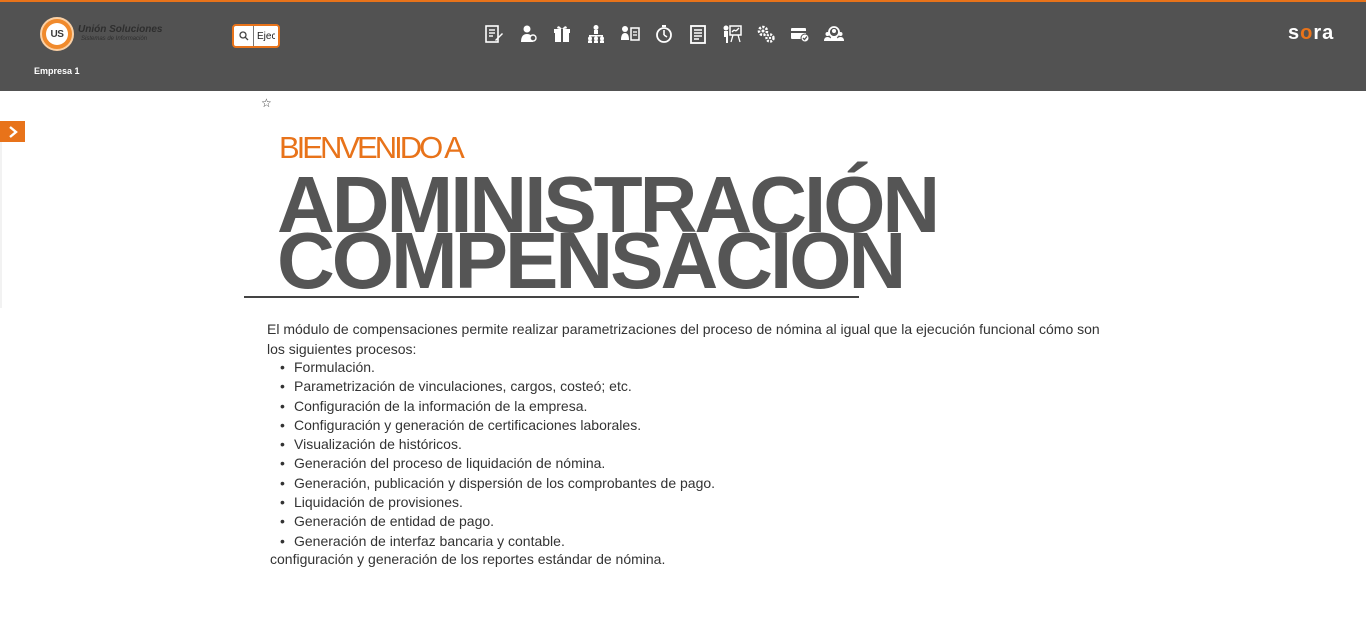 The image size is (1366, 622). I want to click on module-usuarios-icon, so click(834, 34).